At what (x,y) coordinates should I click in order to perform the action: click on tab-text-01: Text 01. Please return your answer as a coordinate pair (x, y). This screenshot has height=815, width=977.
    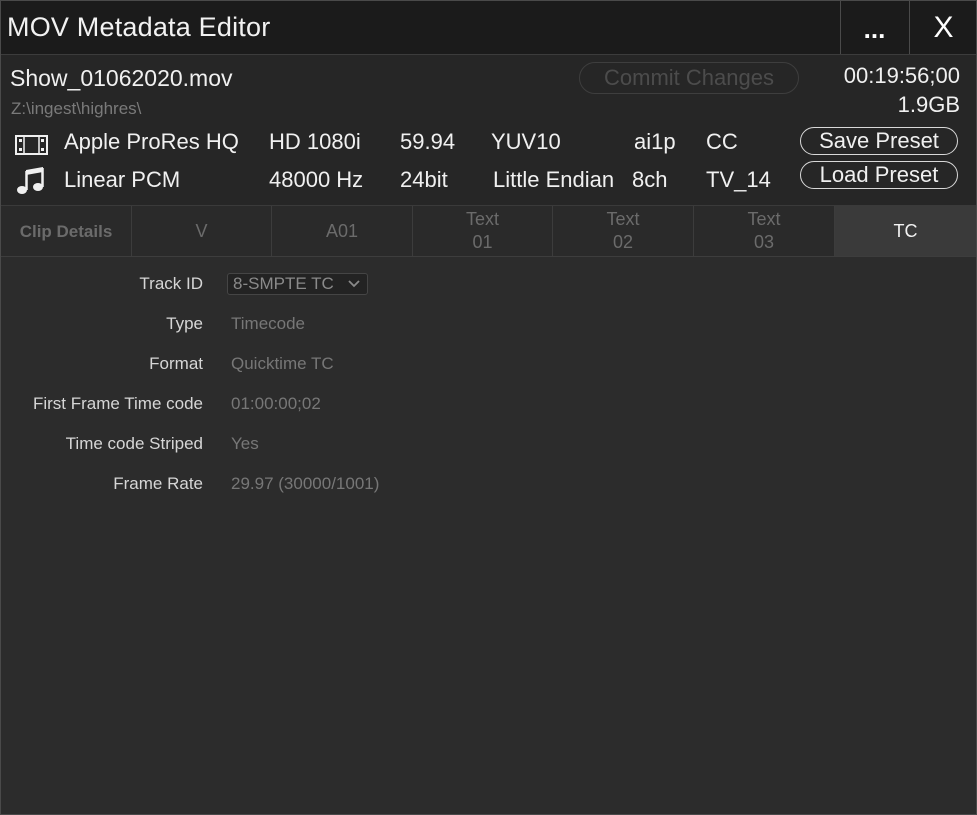
    Looking at the image, I should click on (483, 231).